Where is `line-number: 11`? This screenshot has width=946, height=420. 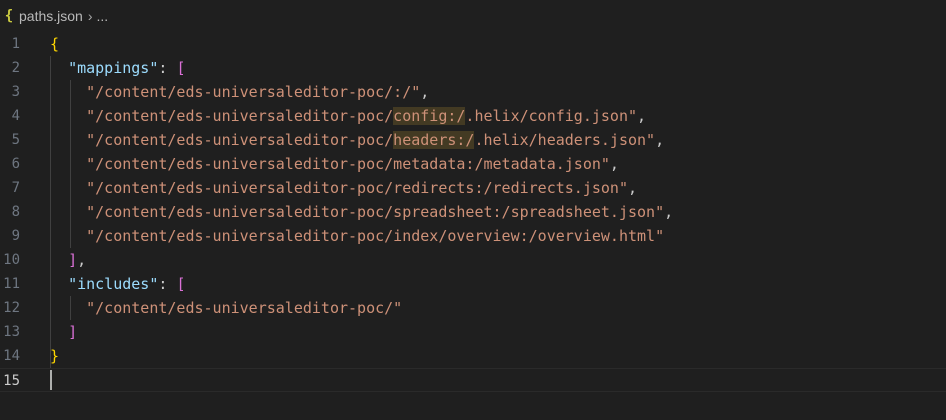 line-number: 11 is located at coordinates (11, 284).